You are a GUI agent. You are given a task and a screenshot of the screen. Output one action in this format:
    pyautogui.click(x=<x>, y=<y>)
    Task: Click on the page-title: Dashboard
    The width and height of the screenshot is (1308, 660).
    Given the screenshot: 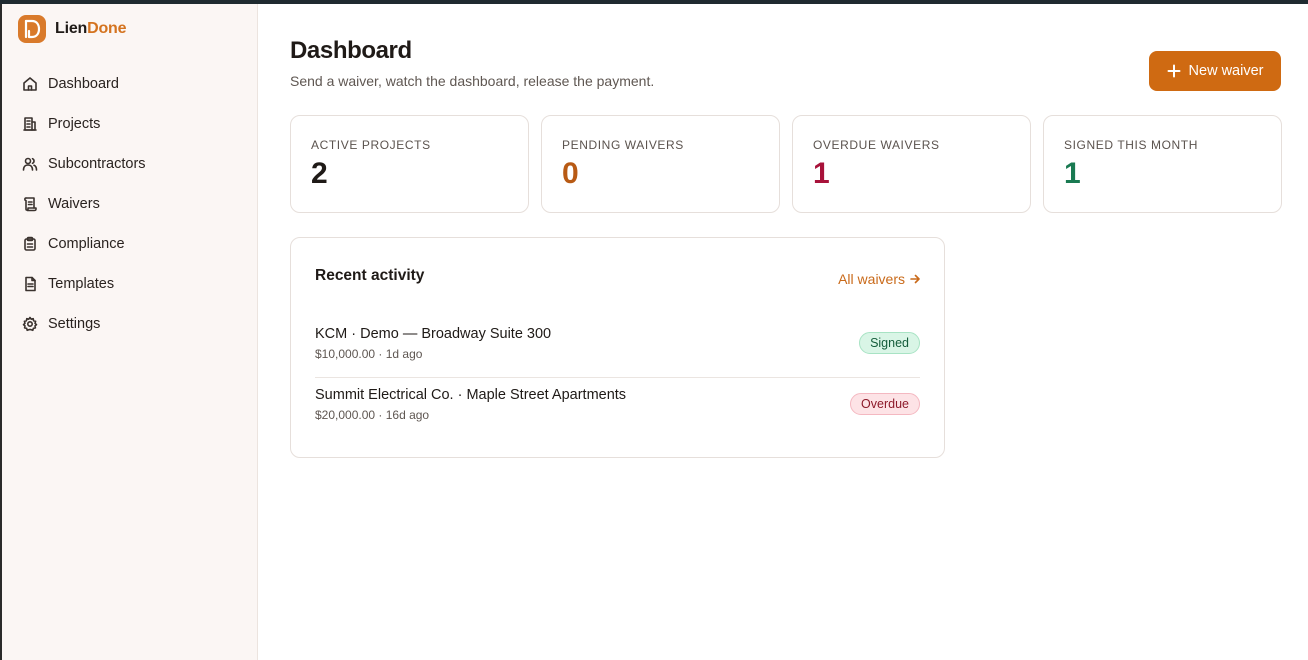 What is the action you would take?
    pyautogui.click(x=351, y=50)
    